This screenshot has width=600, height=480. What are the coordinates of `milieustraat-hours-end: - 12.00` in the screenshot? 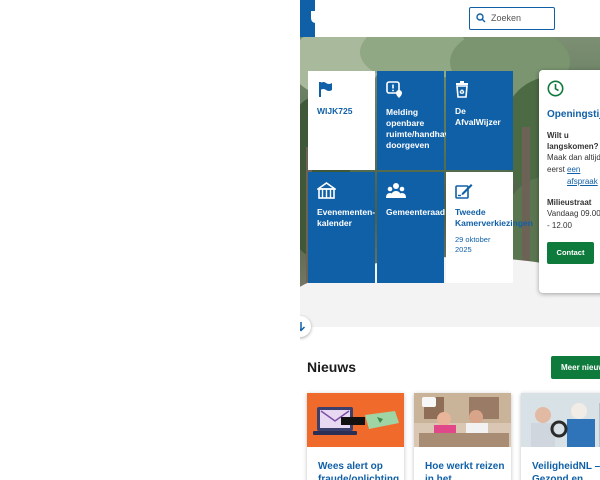 It's located at (559, 225).